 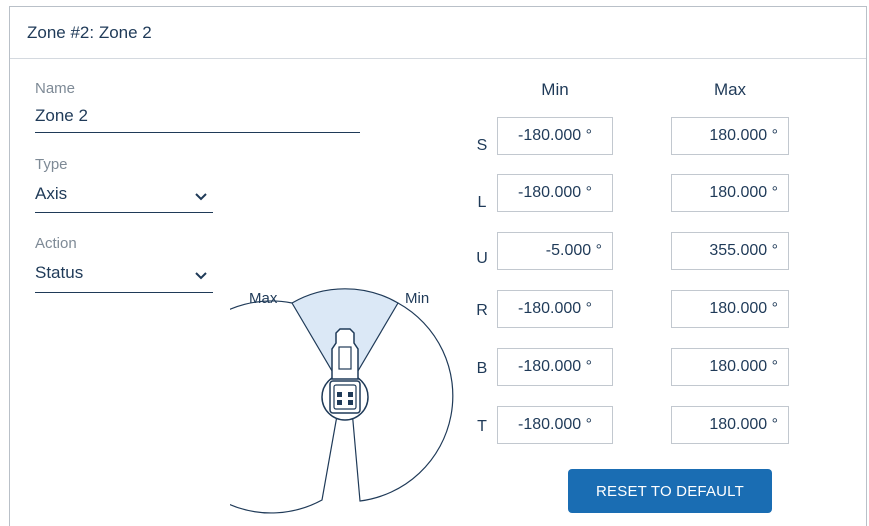 I want to click on min-input-b: -180.000 °, so click(x=555, y=367).